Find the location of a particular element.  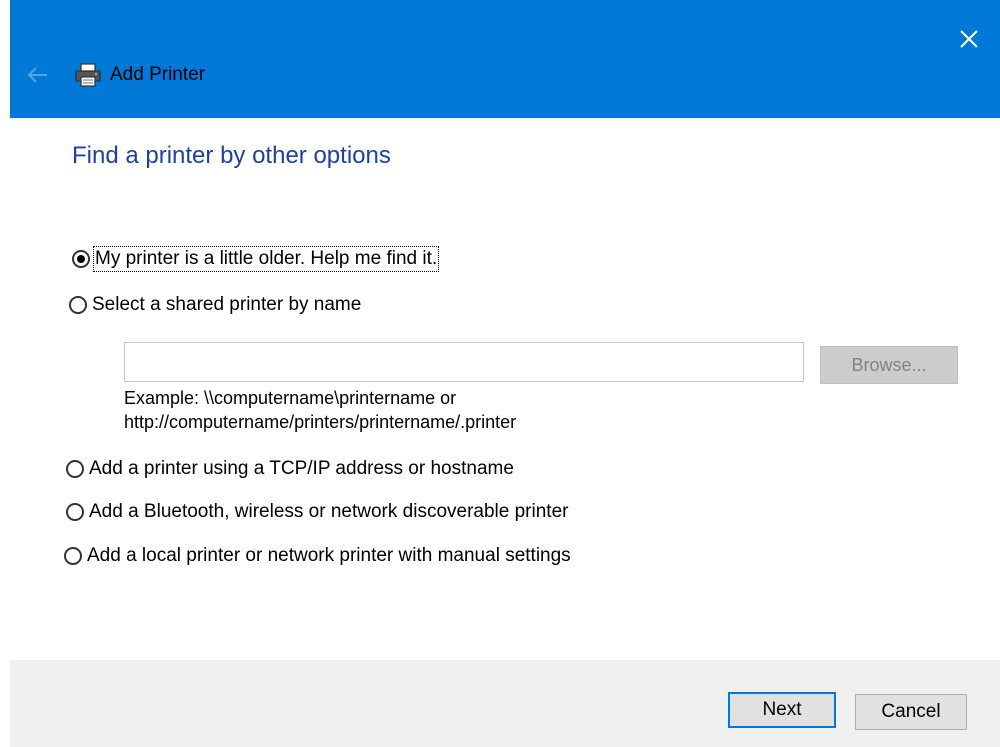

back-arrow-icon is located at coordinates (37, 75).